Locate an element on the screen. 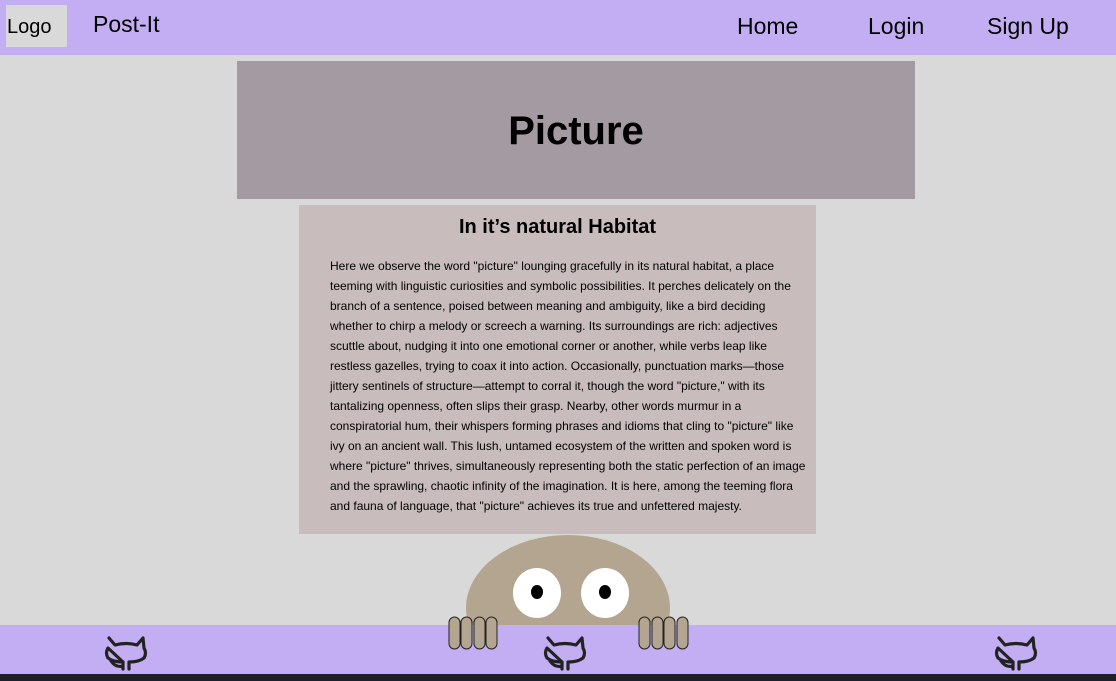 This screenshot has width=1116, height=681. top-navbar: Logo Post-It Home Login Sign Up is located at coordinates (558, 27).